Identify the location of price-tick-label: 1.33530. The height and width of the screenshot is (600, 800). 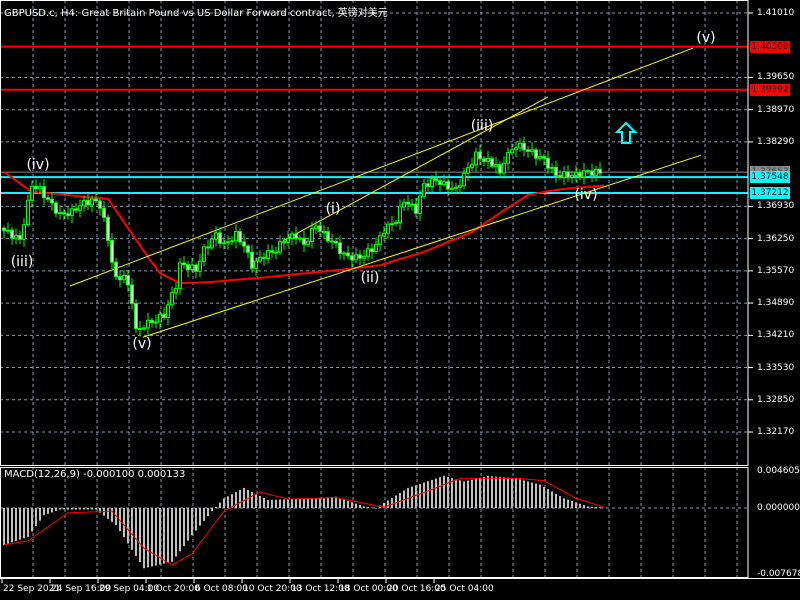
(776, 367).